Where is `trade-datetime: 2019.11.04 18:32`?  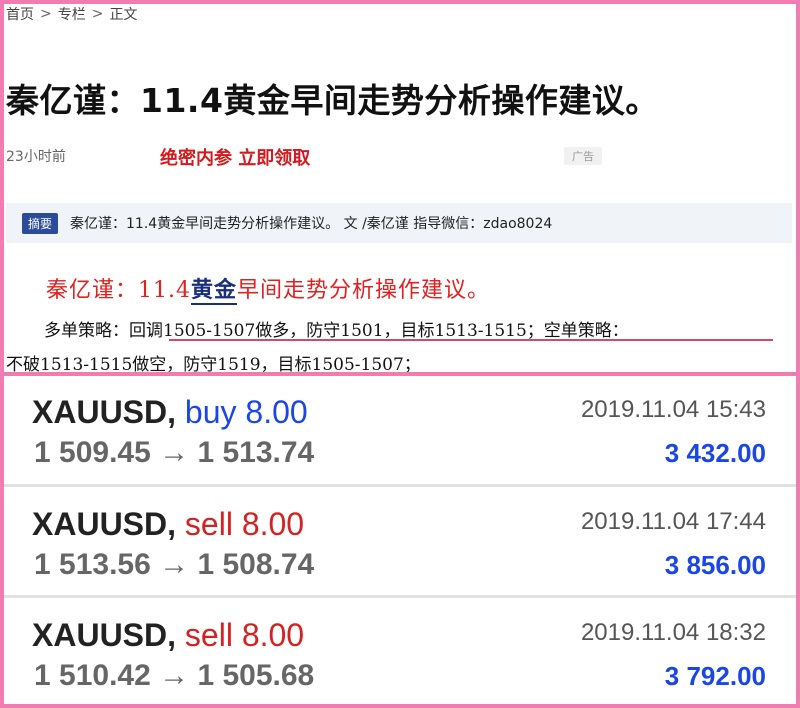 trade-datetime: 2019.11.04 18:32 is located at coordinates (673, 632).